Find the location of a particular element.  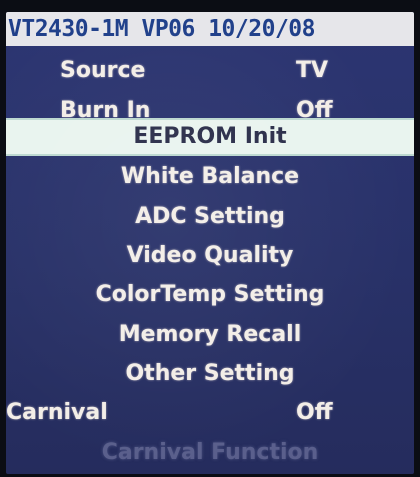

carnival-label: Carnival is located at coordinates (57, 412).